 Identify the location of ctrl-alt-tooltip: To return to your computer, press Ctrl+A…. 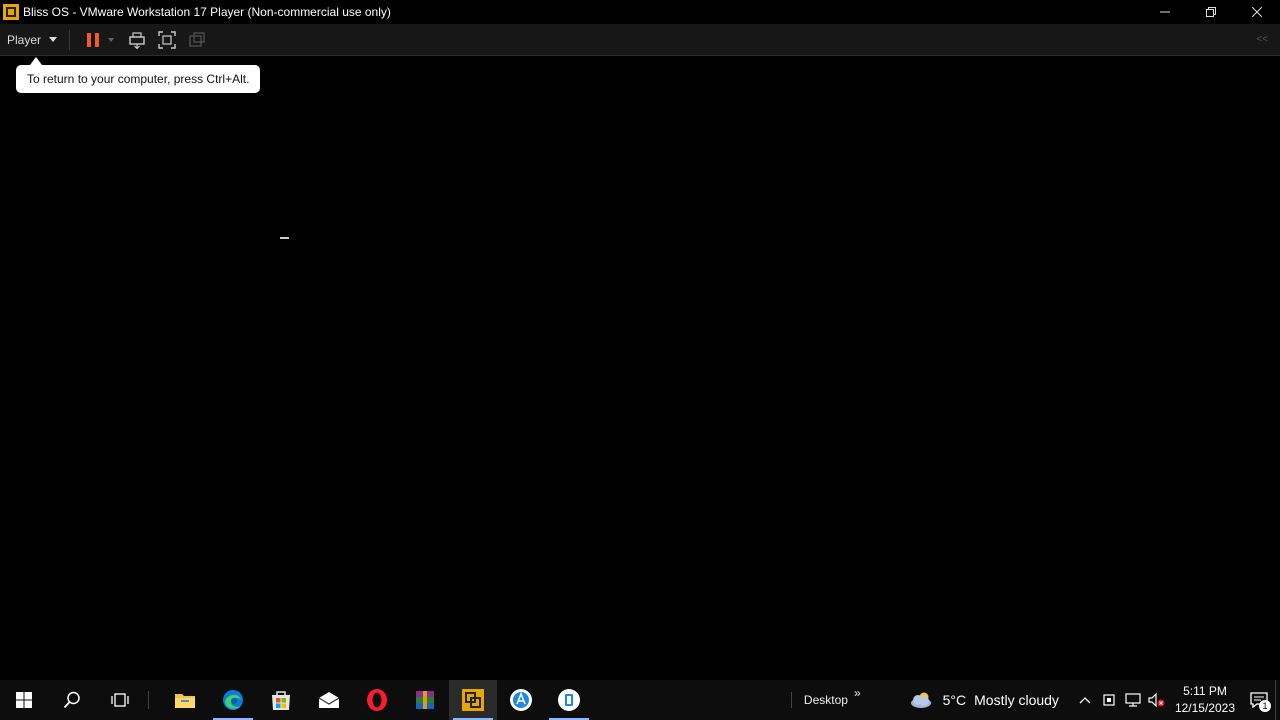
(138, 75).